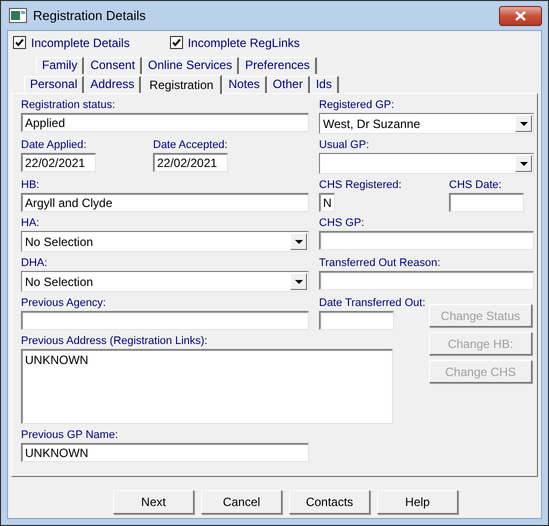 This screenshot has width=549, height=526. I want to click on field-label: Previous GP Name:, so click(69, 435).